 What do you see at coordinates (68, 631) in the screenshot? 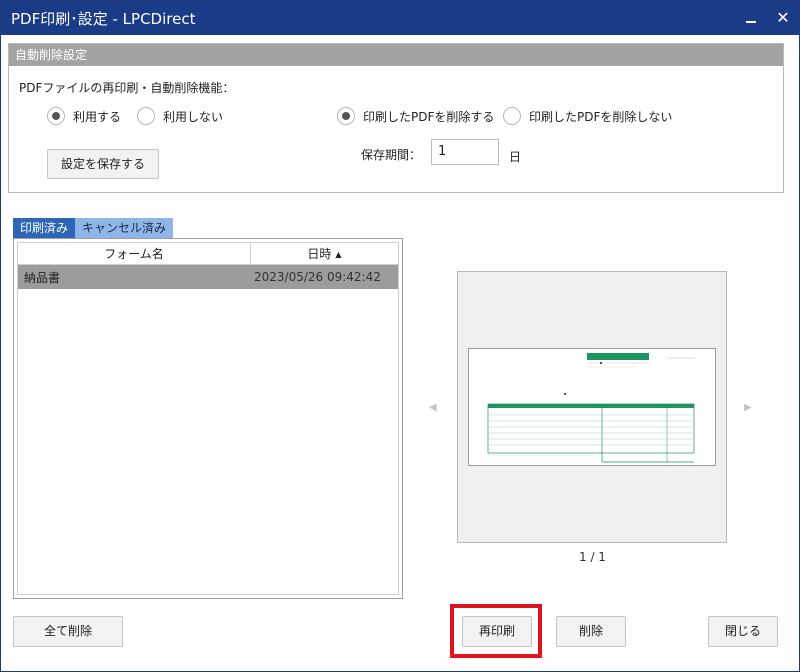
I see `delete-all-button: 全て削除` at bounding box center [68, 631].